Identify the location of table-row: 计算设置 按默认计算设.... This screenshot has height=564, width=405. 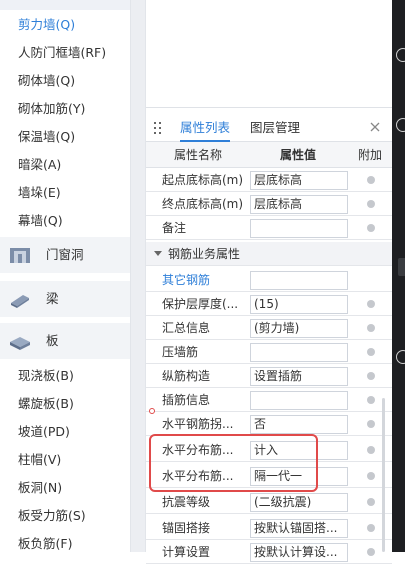
(269, 552).